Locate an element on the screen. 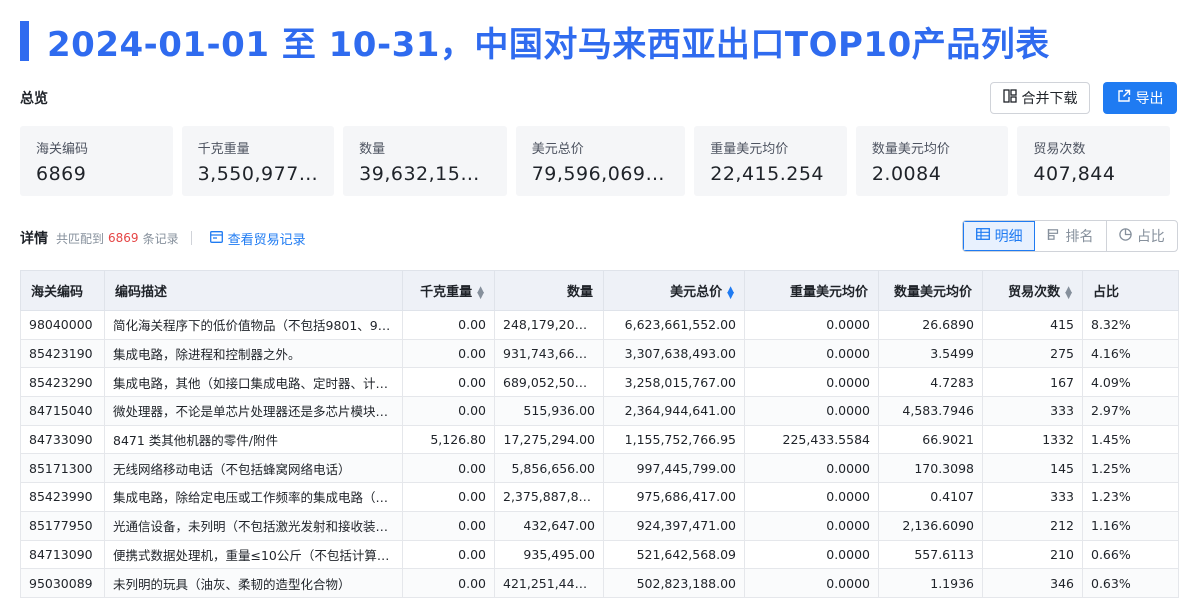  cell-quantity-avg-price: 557.6113 is located at coordinates (930, 554).